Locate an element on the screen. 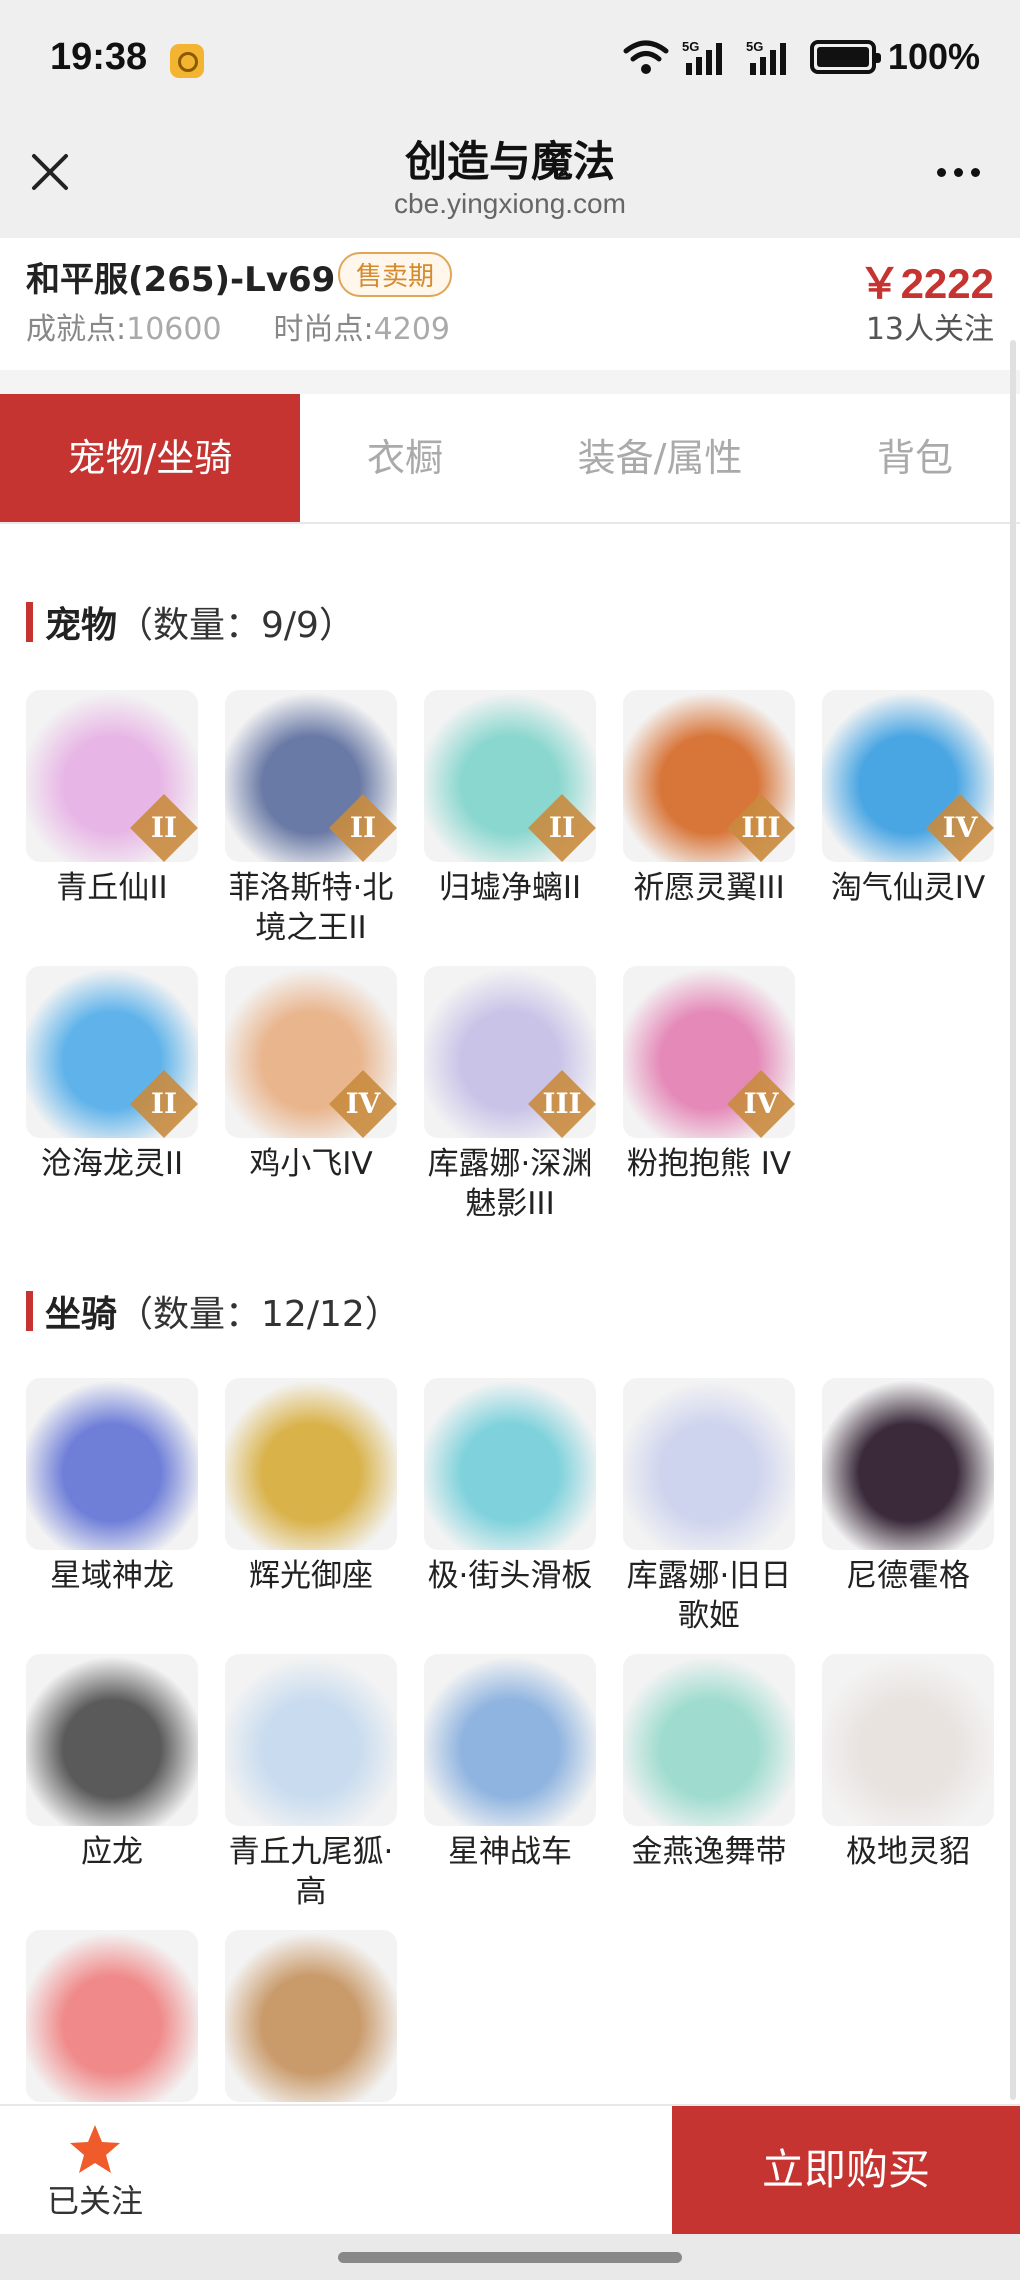  star-icon is located at coordinates (95, 2149).